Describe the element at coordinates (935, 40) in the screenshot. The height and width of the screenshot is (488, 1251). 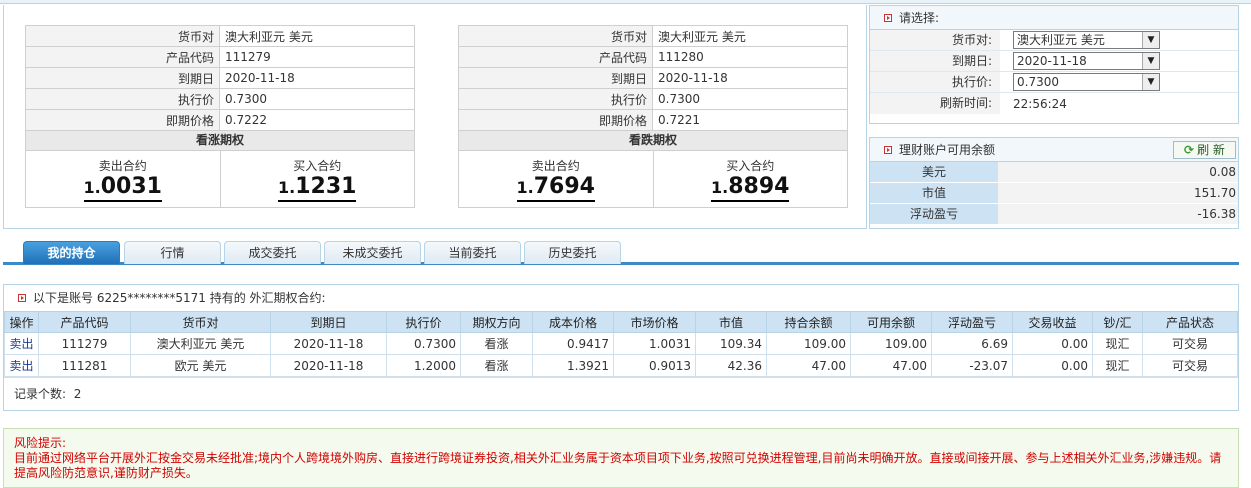
I see `pair-select-label: 货币对:` at that location.